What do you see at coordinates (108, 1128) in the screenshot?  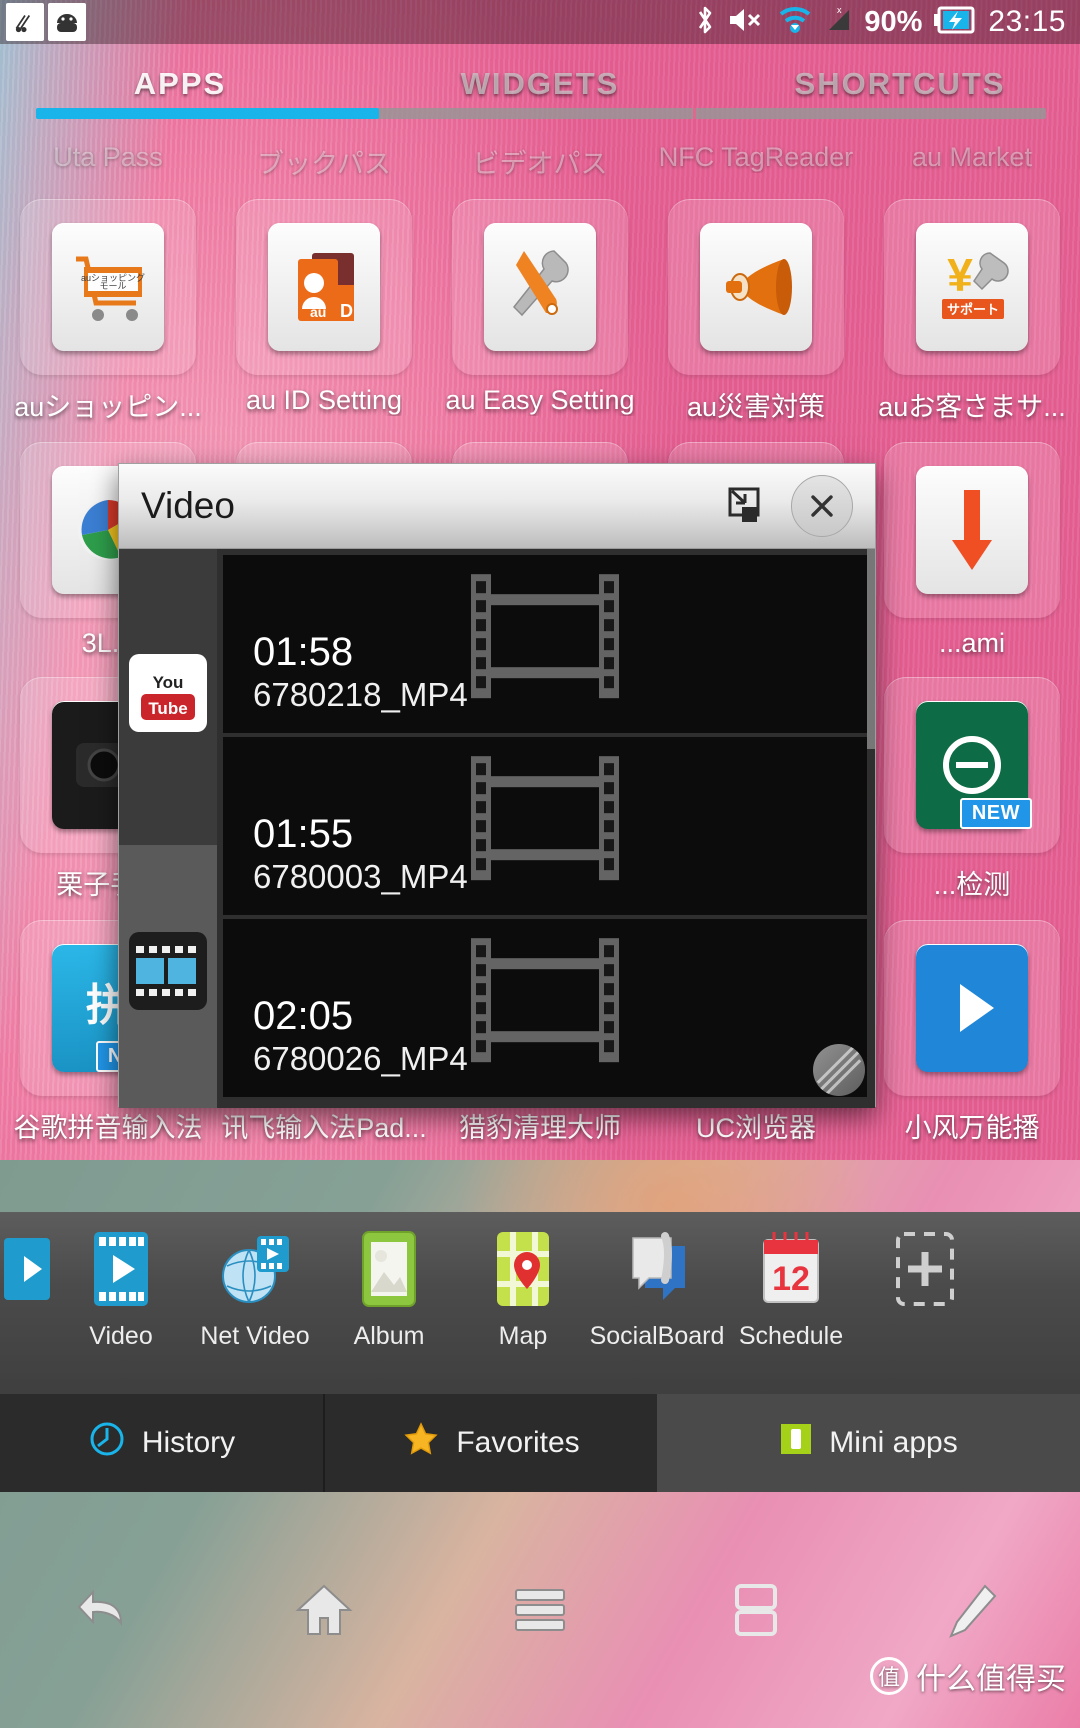 I see `app-label-google-pinyin: 谷歌拼音输入法` at bounding box center [108, 1128].